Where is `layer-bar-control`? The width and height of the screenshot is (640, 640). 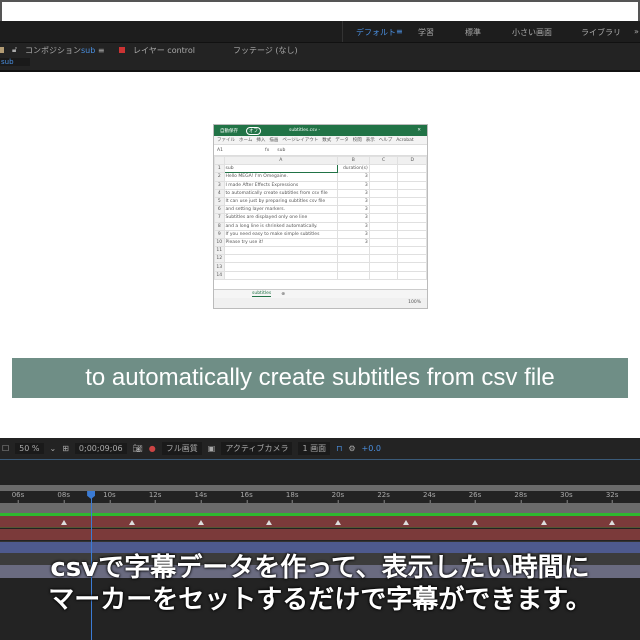 layer-bar-control is located at coordinates (320, 522).